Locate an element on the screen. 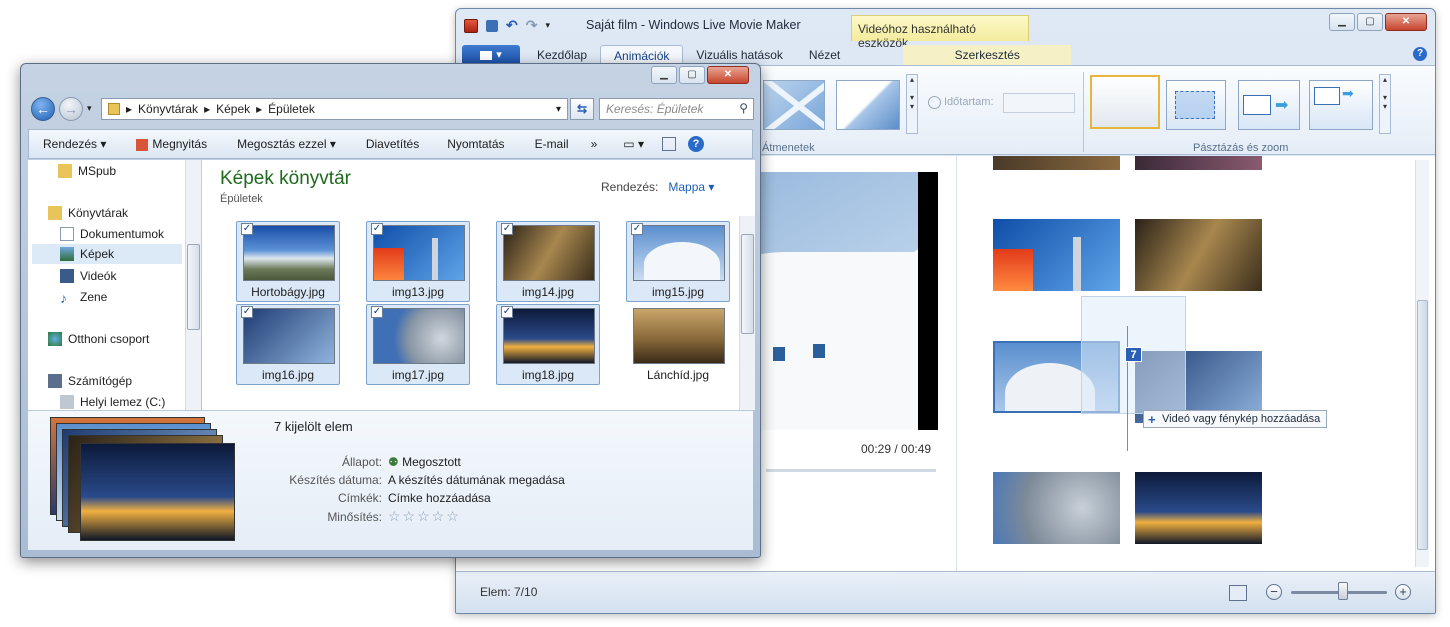 Image resolution: width=1450 pixels, height=627 pixels. panel-divider is located at coordinates (956, 363).